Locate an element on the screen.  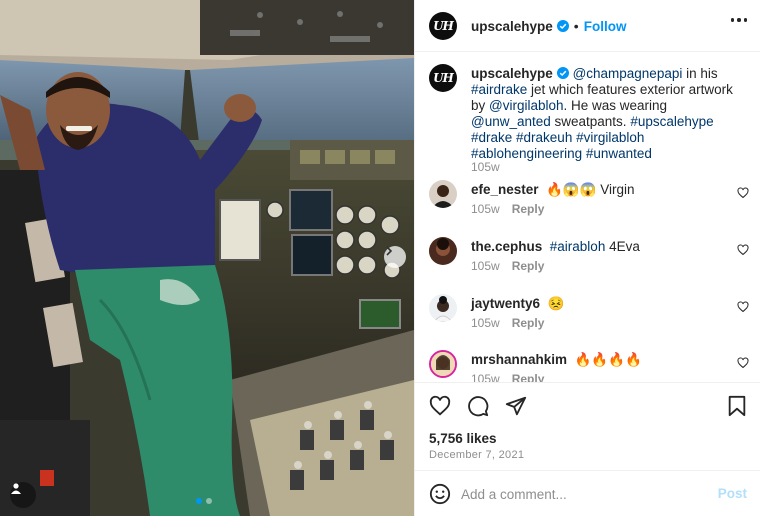
comment-input is located at coordinates (581, 494).